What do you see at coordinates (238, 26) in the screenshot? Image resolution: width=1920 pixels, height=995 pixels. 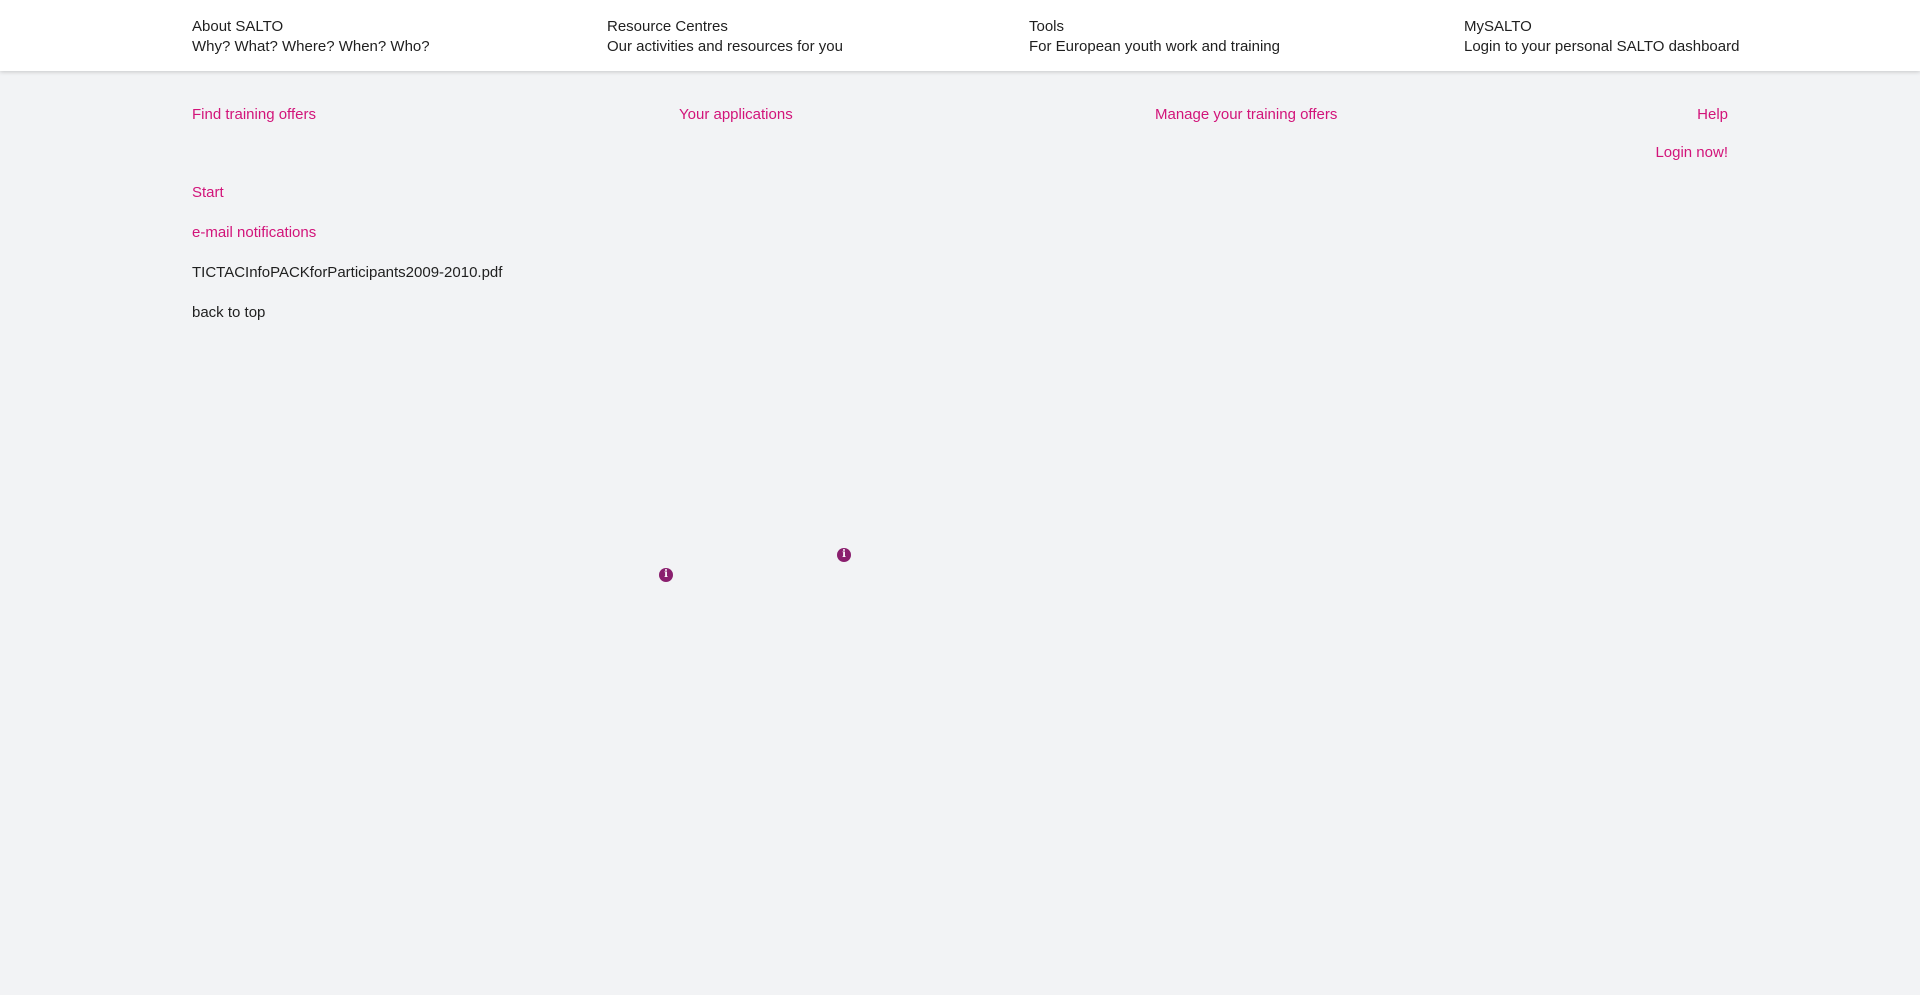 I see `nav-about-salto-title: About SALTO` at bounding box center [238, 26].